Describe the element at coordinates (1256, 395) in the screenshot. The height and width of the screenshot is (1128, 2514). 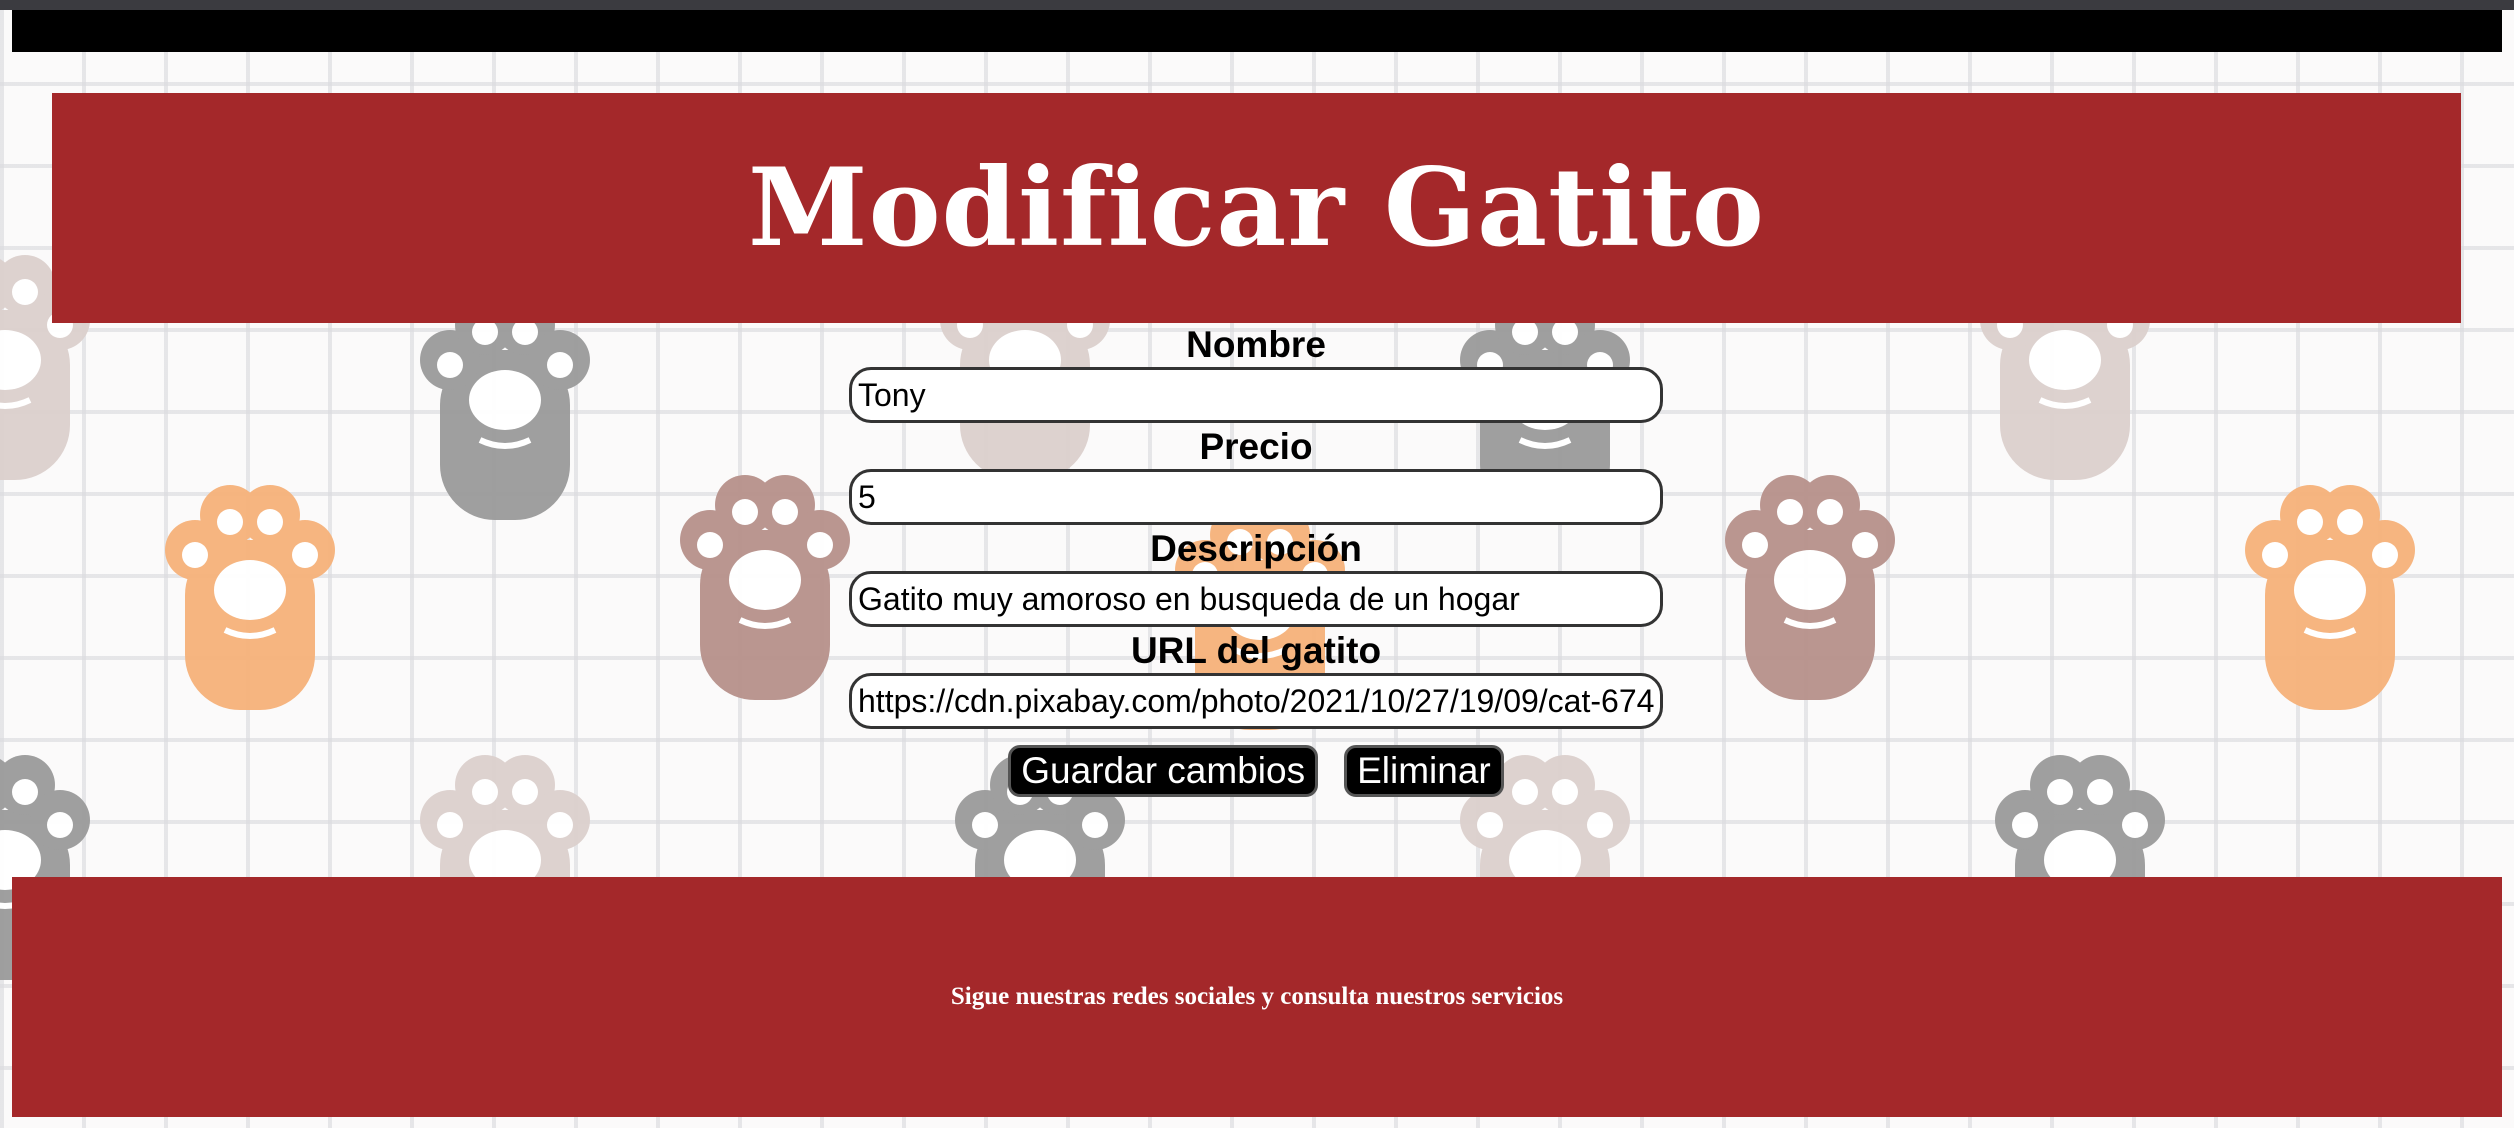
I see `nombre-input` at that location.